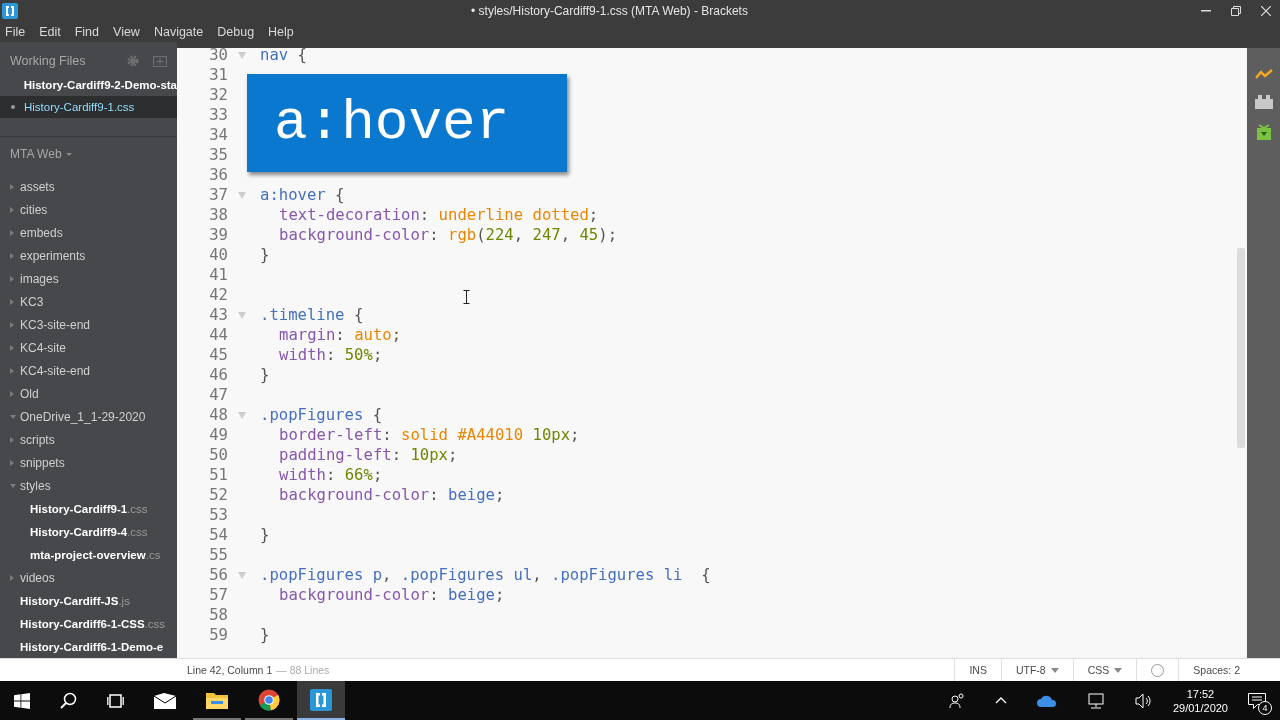  What do you see at coordinates (42, 462) in the screenshot?
I see `folder-item: snippets` at bounding box center [42, 462].